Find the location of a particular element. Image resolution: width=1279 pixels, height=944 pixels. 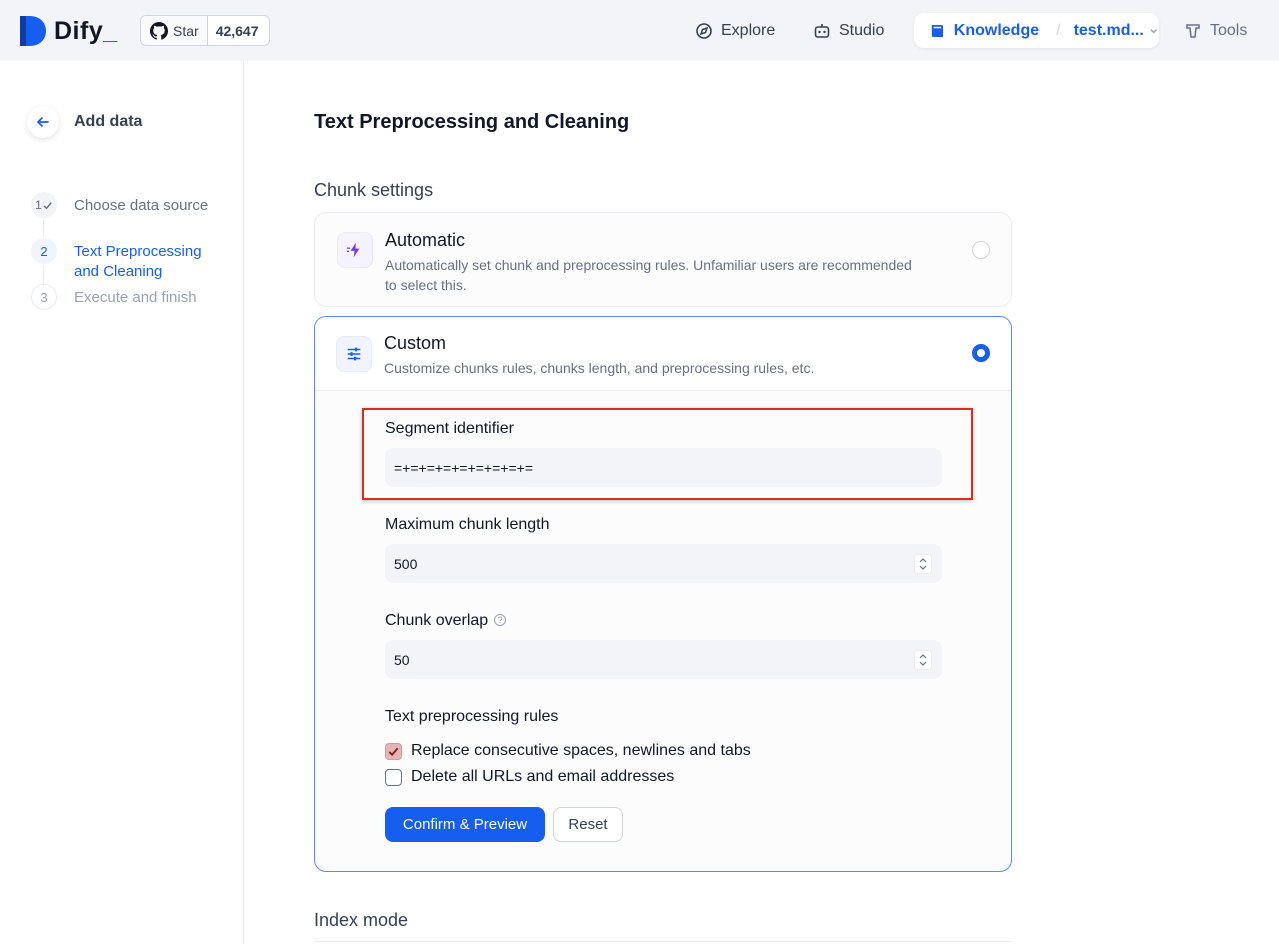

nav-knowledge-label: Knowledge is located at coordinates (996, 30).